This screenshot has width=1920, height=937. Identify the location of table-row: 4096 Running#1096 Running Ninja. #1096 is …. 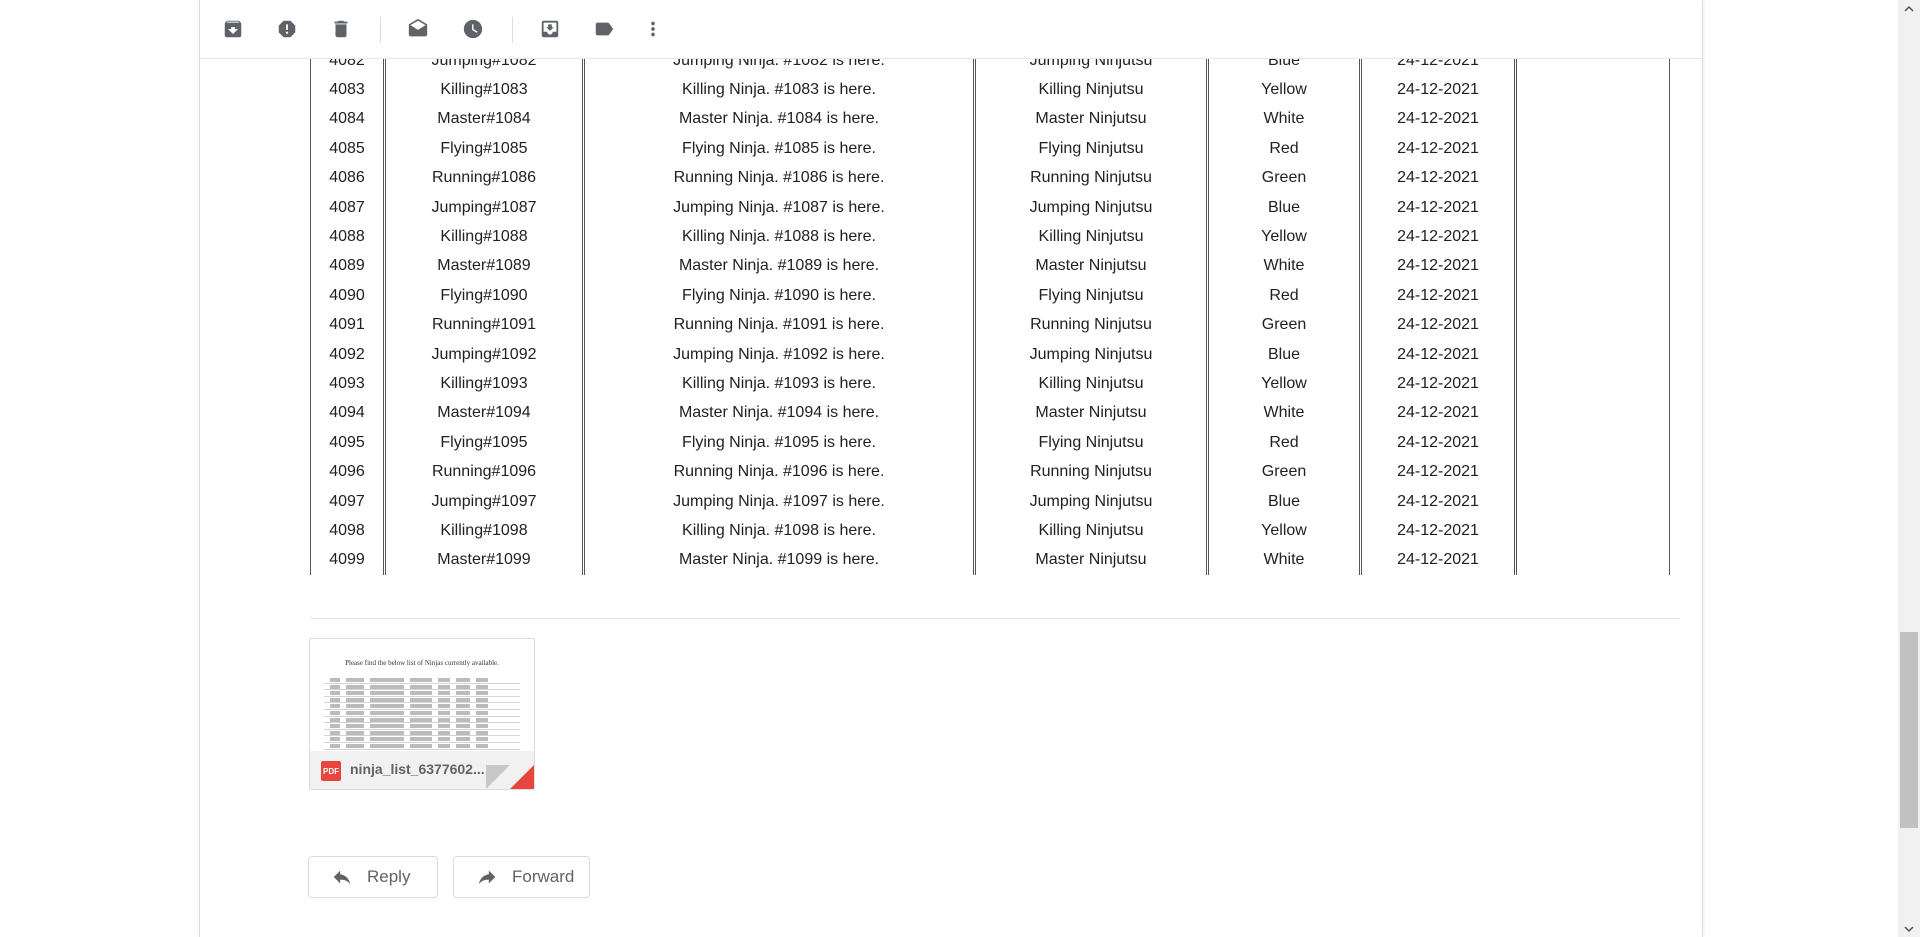
(990, 472).